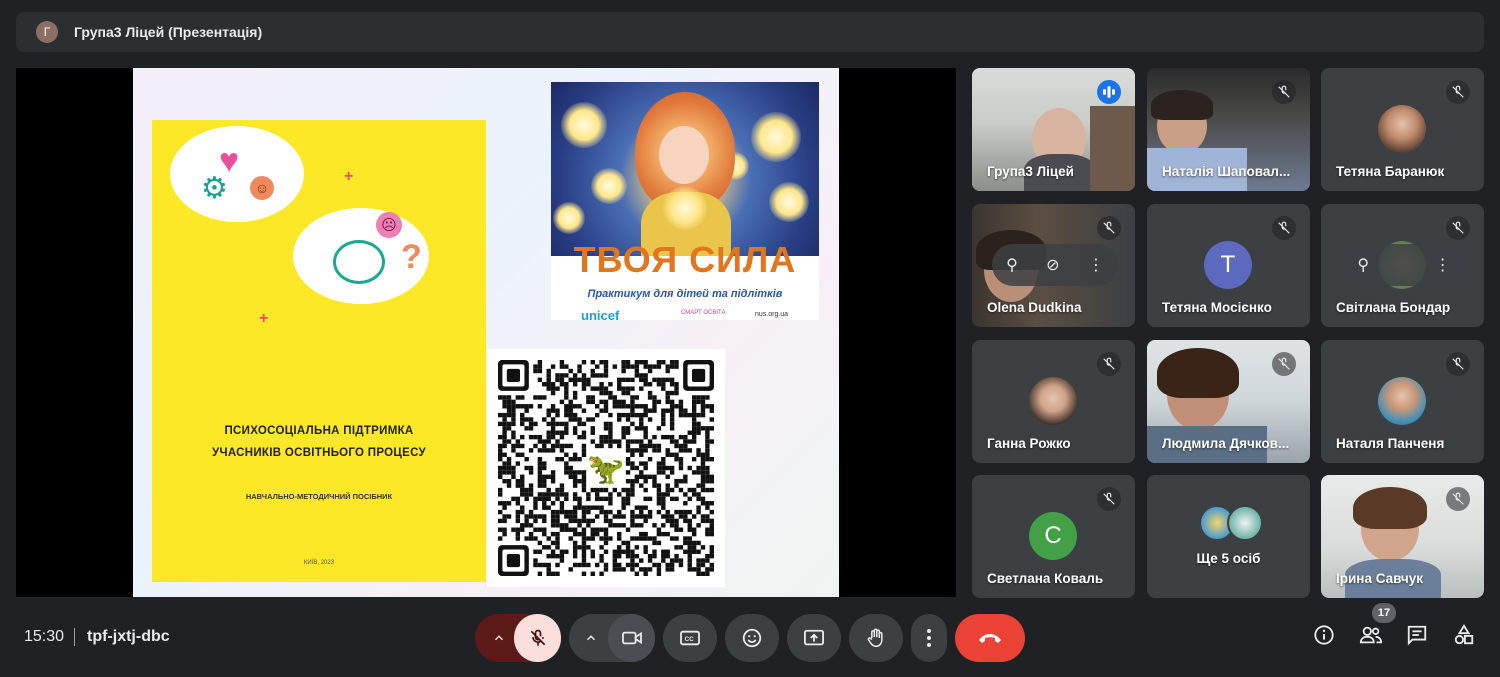 The image size is (1500, 677). Describe the element at coordinates (1109, 92) in the screenshot. I see `speaking-indicator-icon` at that location.